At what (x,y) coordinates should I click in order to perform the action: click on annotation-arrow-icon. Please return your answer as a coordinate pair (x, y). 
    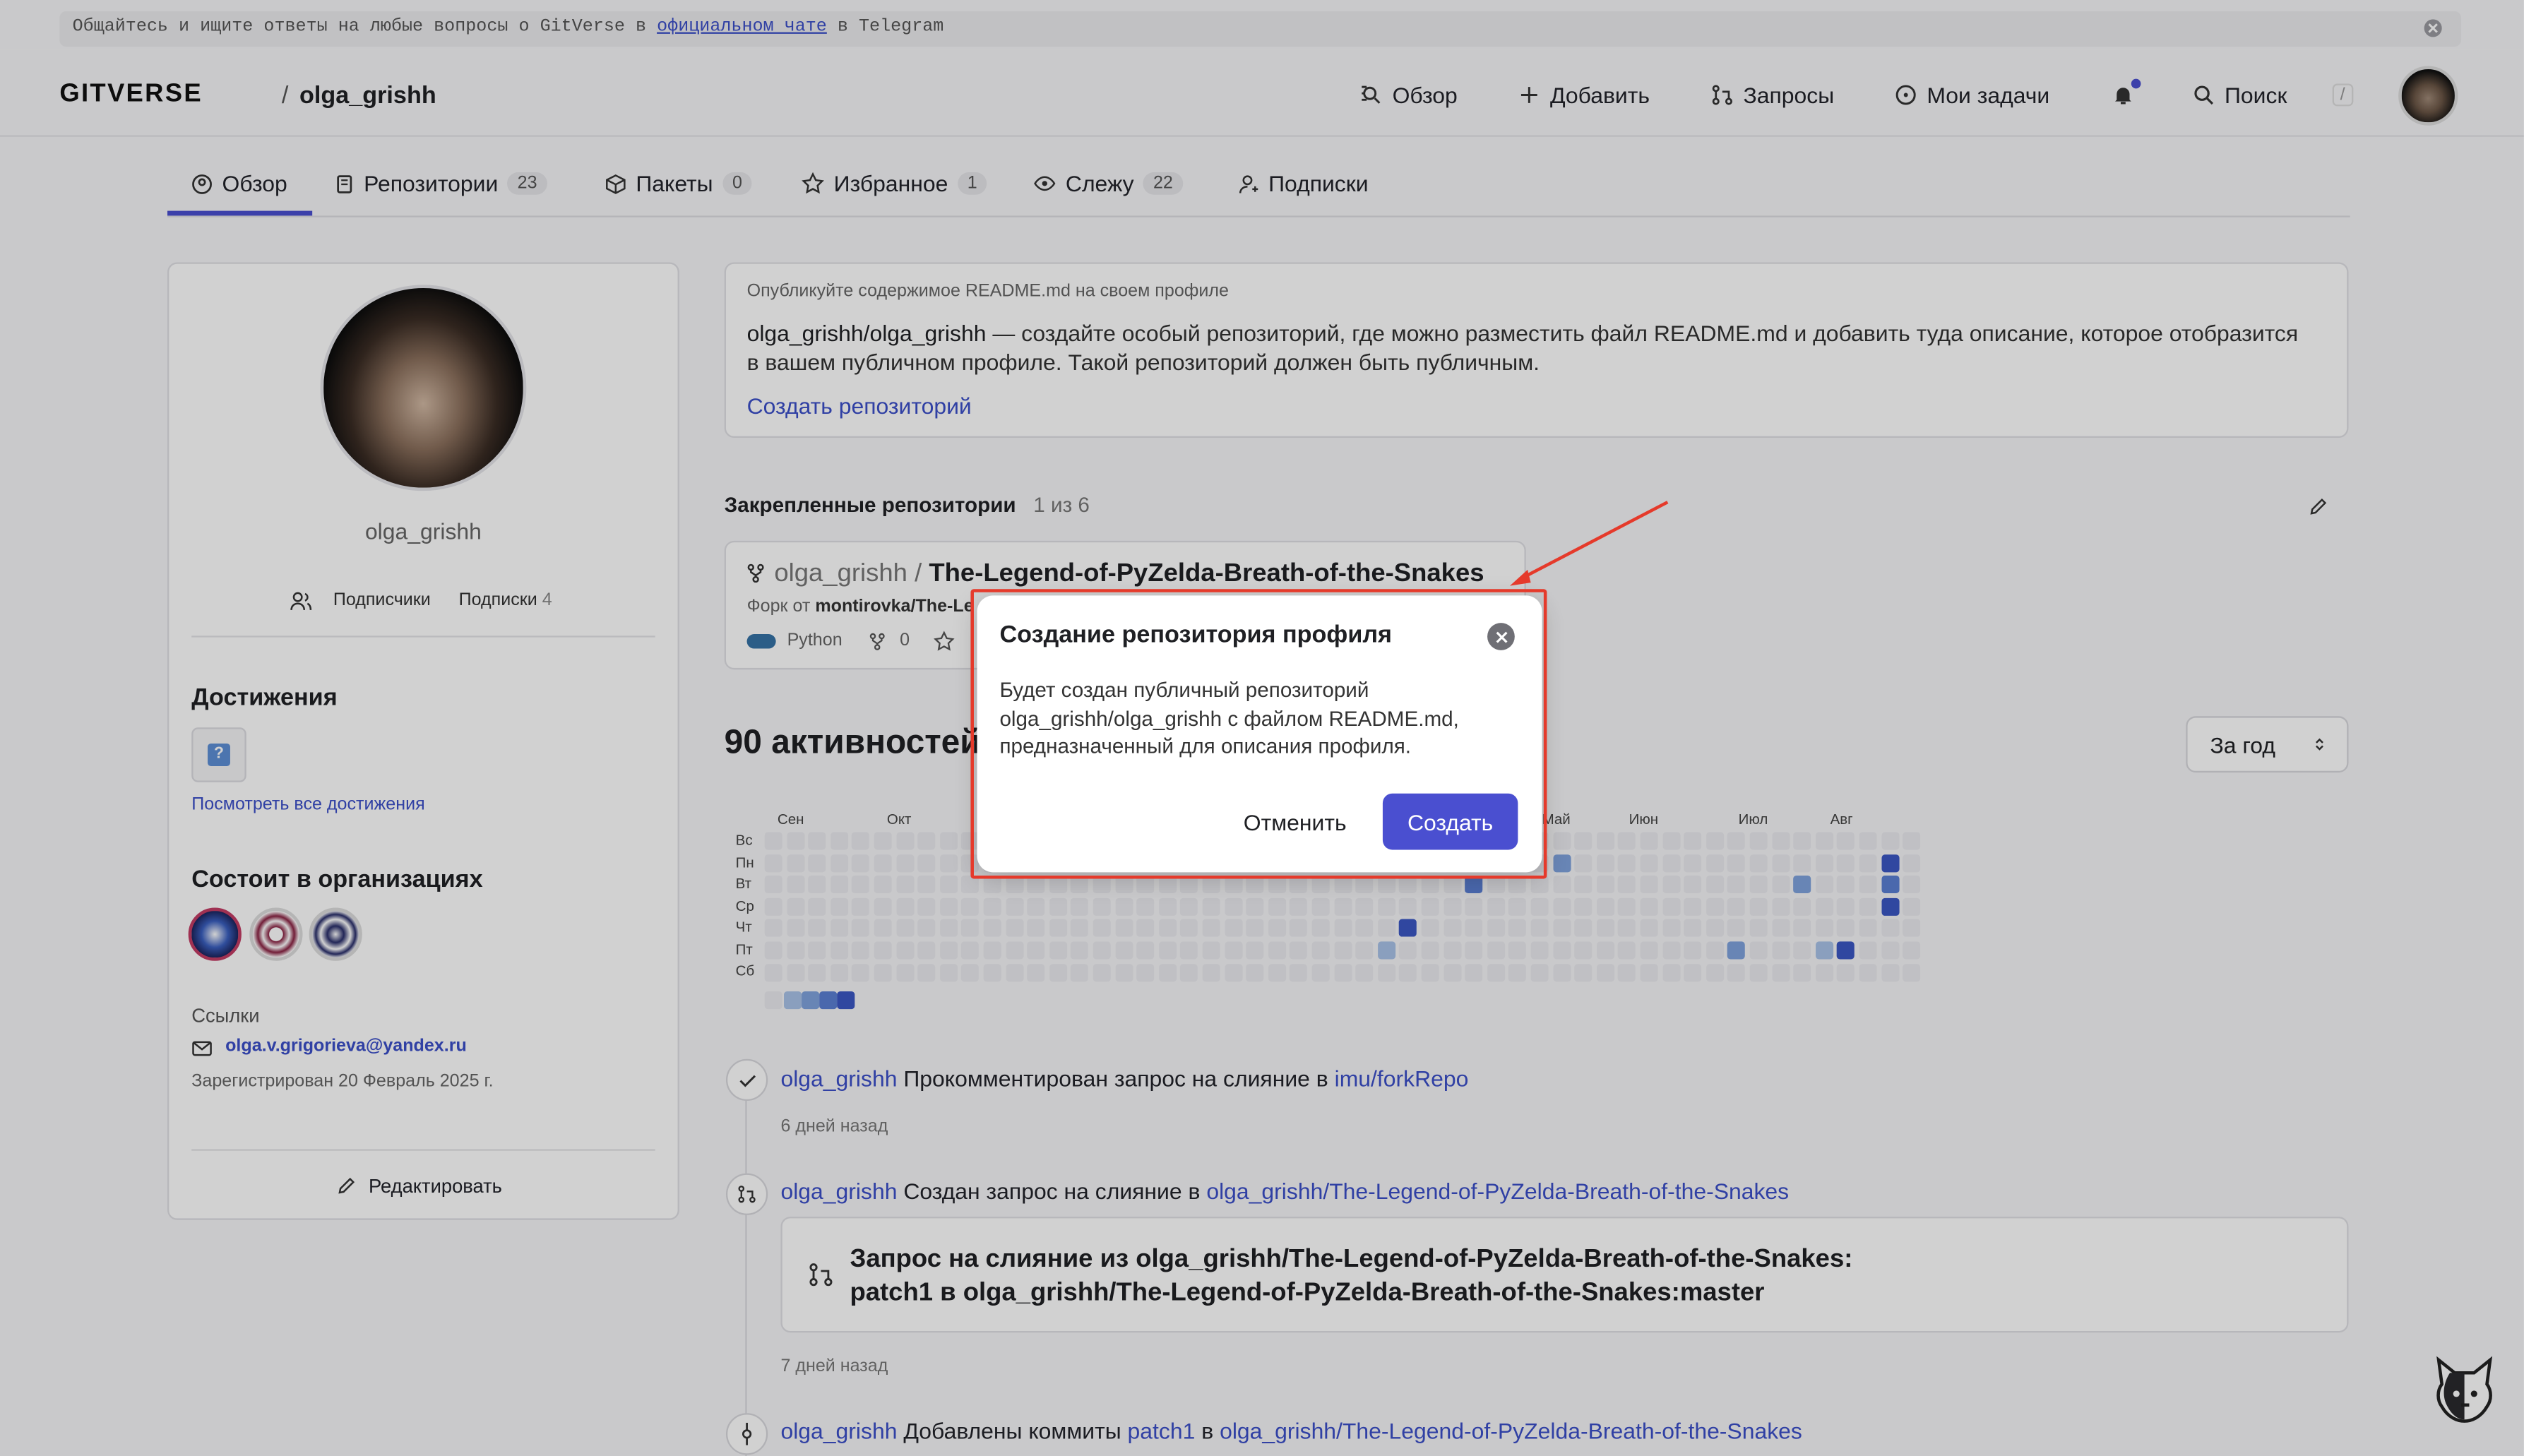
    Looking at the image, I should click on (1589, 543).